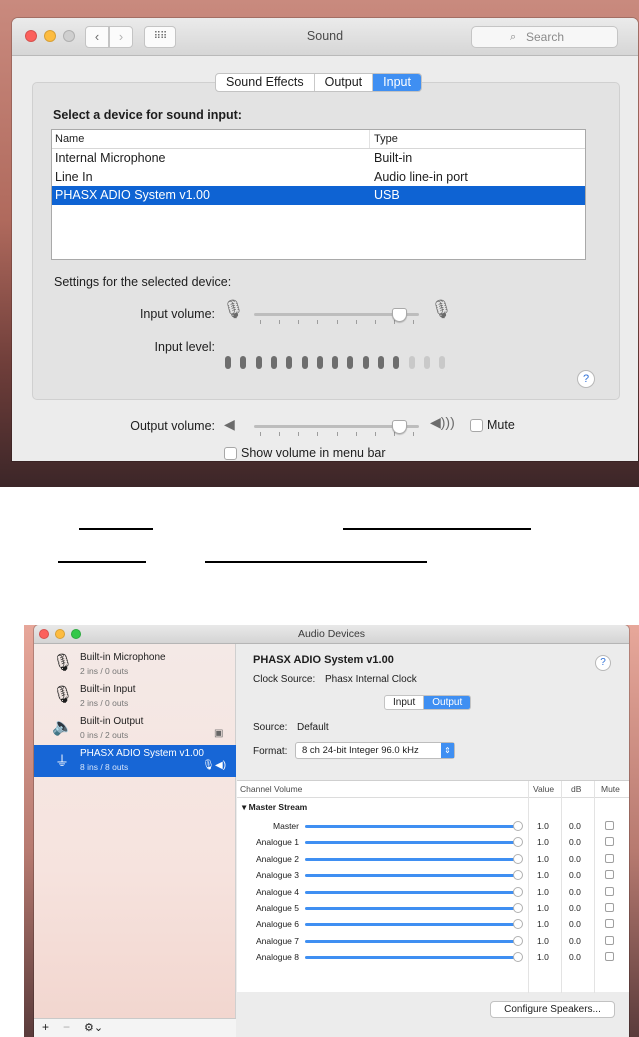 The height and width of the screenshot is (1037, 639). Describe the element at coordinates (135, 729) in the screenshot. I see `device-item-built-in-output: 🔈 Built-in Output 0 ins / 2 outs ▣` at that location.